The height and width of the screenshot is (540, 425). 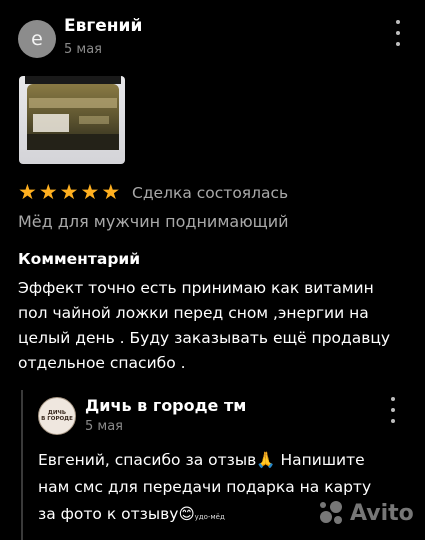 I want to click on avito-watermark-text: Avito, so click(x=382, y=513).